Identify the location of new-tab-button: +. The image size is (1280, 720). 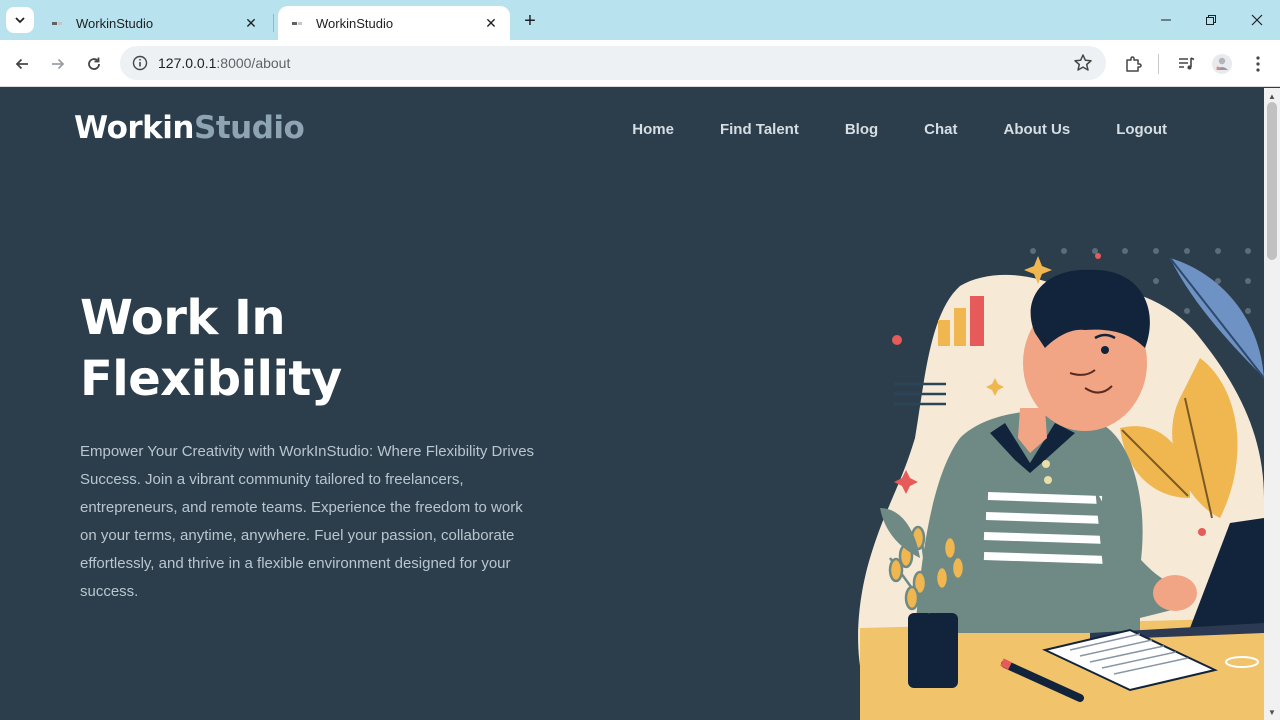
(530, 21).